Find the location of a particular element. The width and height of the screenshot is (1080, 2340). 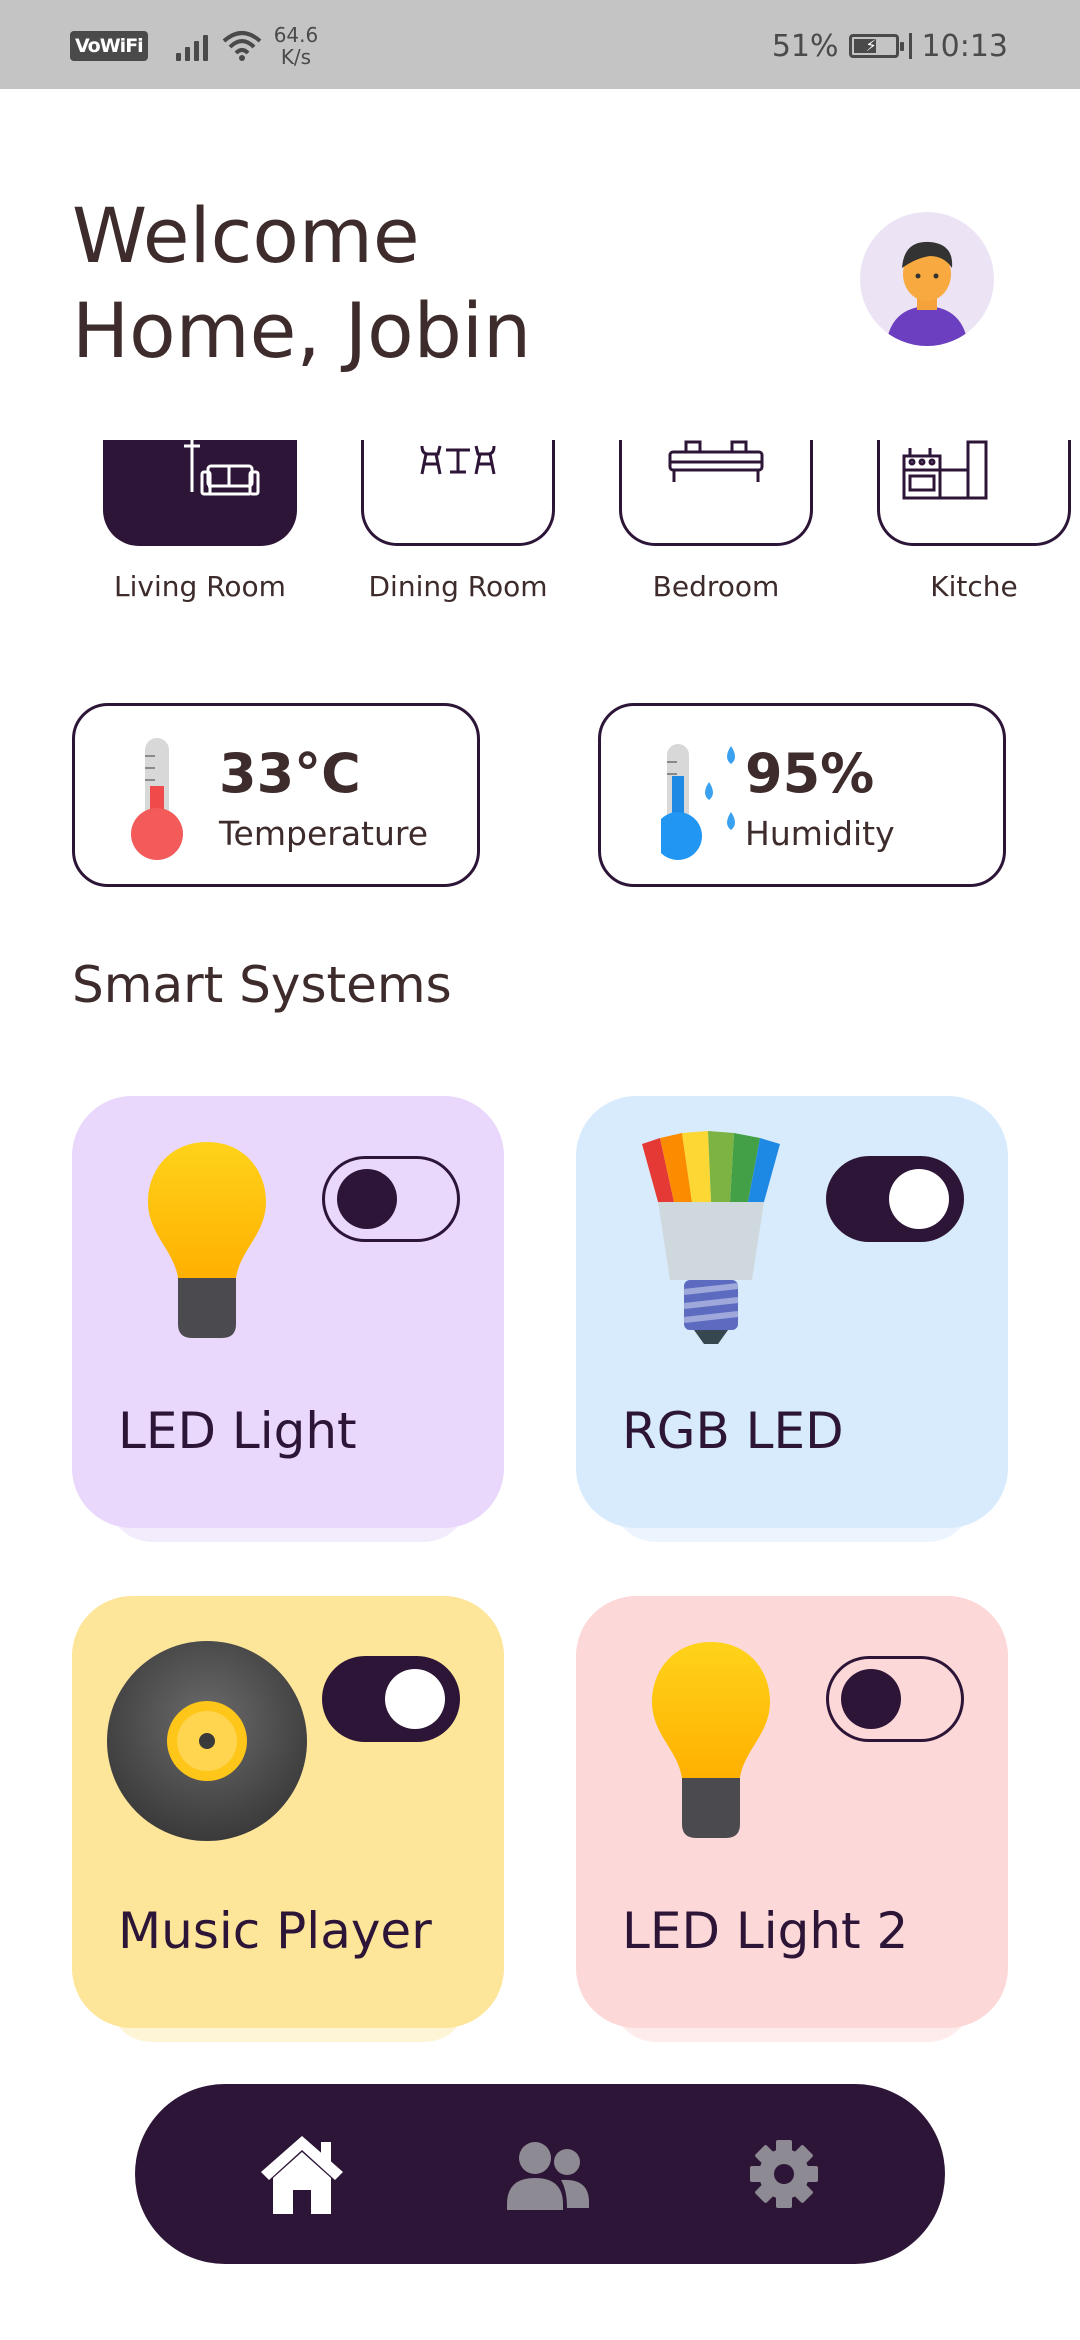

home-icon is located at coordinates (302, 2175).